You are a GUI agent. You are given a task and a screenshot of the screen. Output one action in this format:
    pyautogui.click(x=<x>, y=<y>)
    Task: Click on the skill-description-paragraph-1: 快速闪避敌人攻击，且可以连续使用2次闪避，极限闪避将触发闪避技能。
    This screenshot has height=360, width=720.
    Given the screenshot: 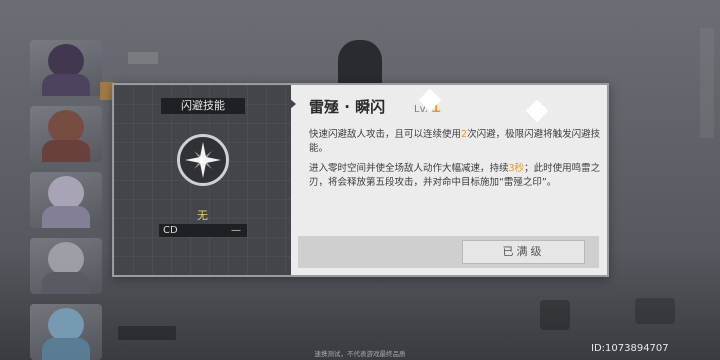 What is the action you would take?
    pyautogui.click(x=455, y=141)
    